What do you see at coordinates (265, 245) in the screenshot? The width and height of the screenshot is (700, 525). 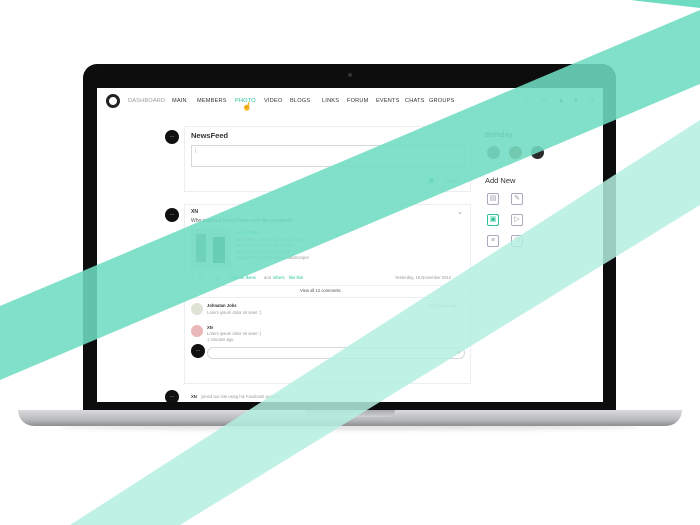 I see `media-line: at faucibus id, molestie et eros.` at bounding box center [265, 245].